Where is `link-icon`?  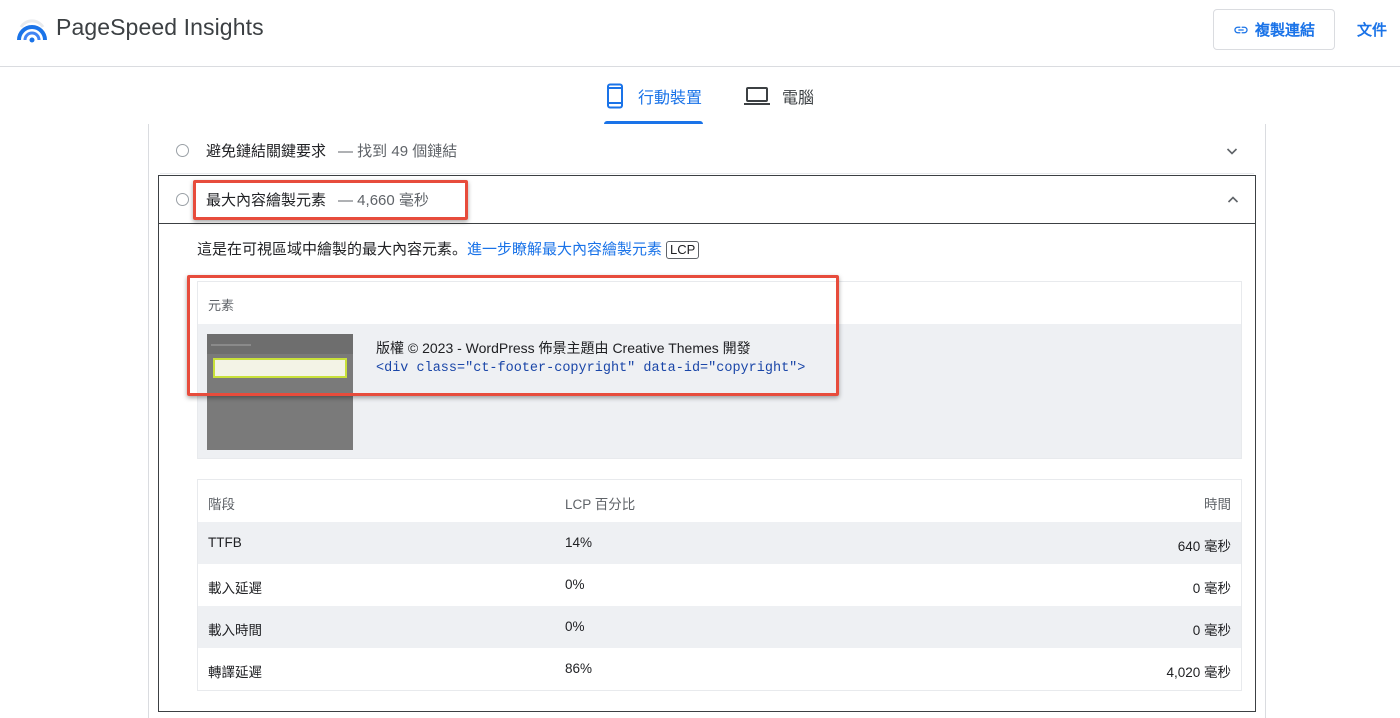
link-icon is located at coordinates (1241, 29).